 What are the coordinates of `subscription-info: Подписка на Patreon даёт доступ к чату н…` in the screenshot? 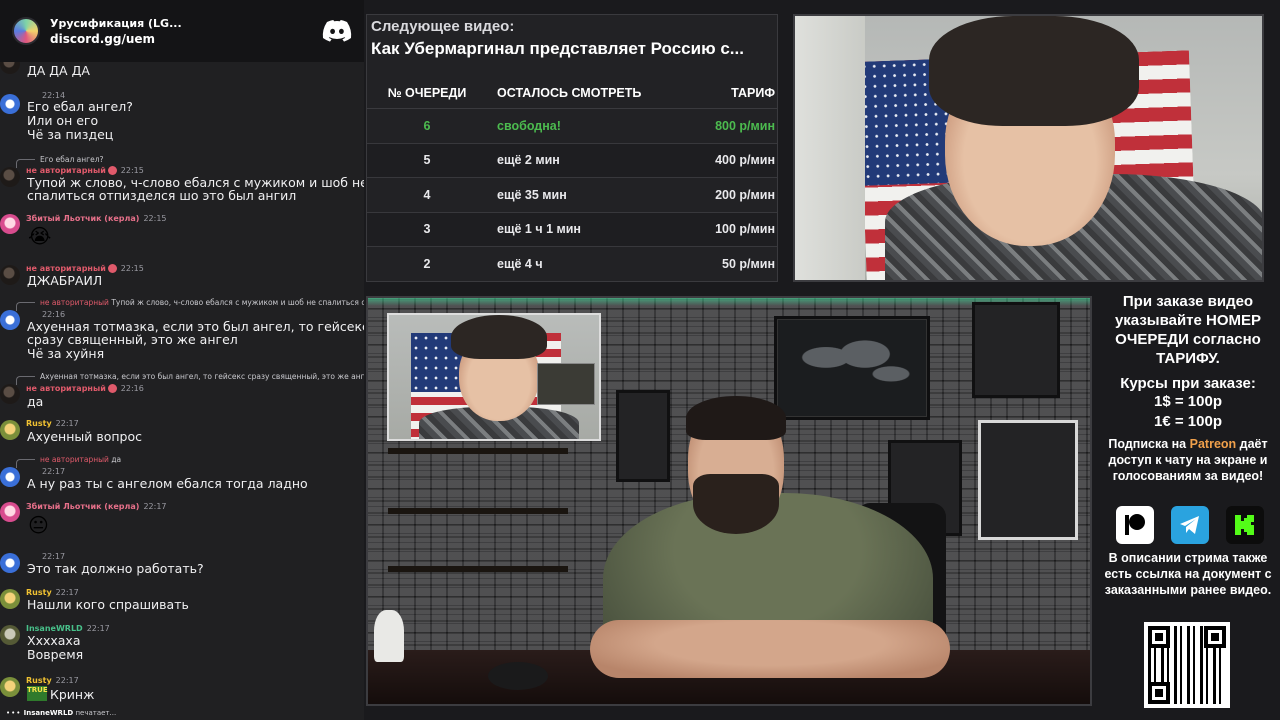 It's located at (1188, 460).